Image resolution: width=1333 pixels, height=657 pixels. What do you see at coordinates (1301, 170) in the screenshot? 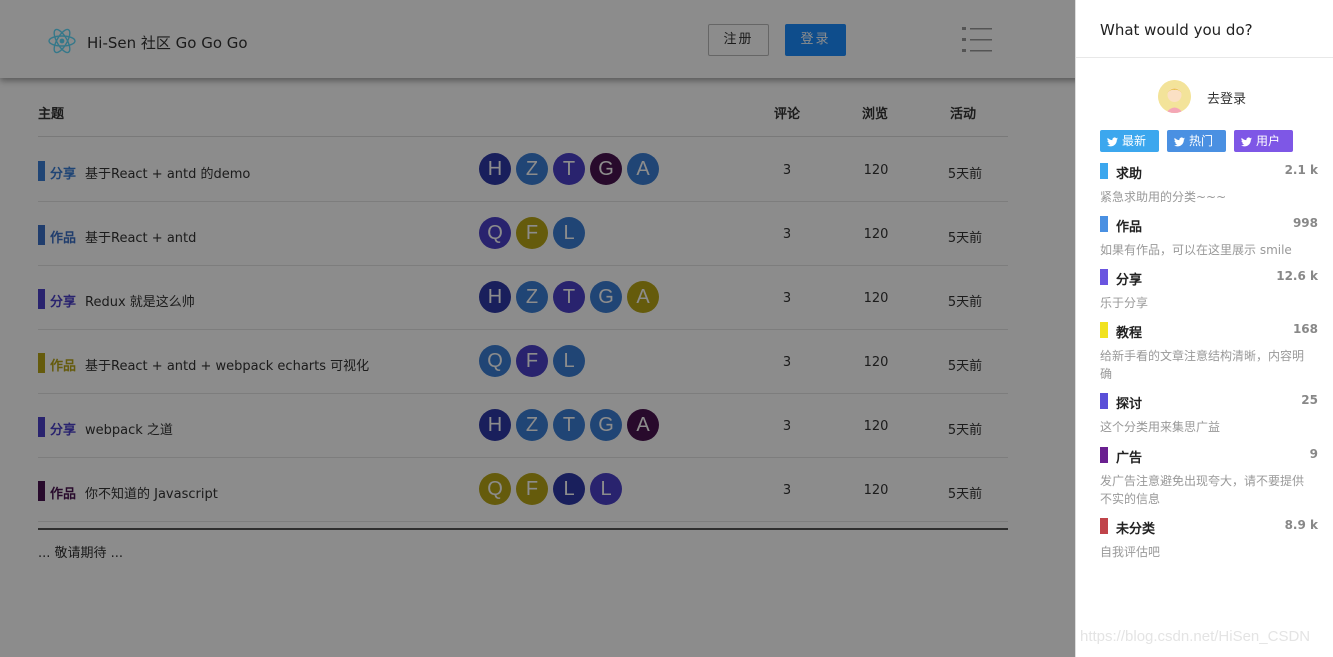
I see `category-count: 2.1 k` at bounding box center [1301, 170].